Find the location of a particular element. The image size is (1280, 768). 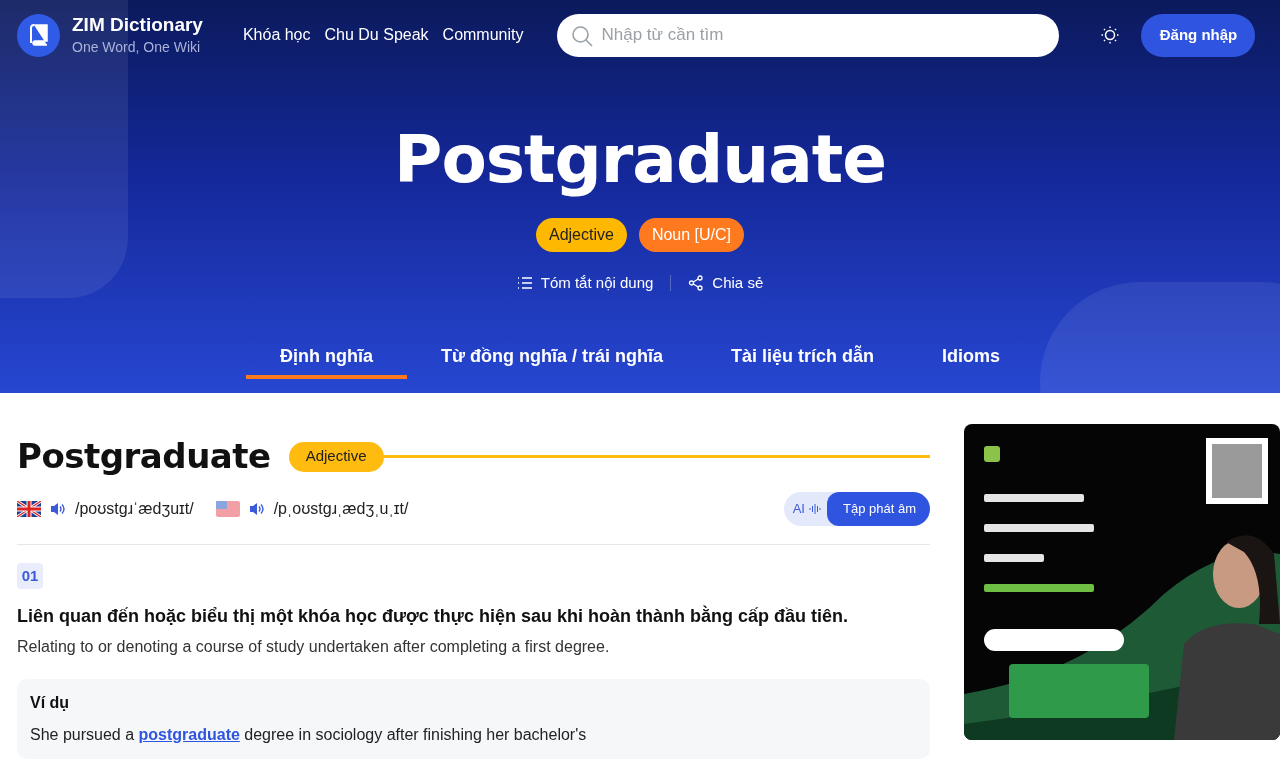

pronunciation-text: /poʊstgɹˈædʒuɪt/ is located at coordinates (134, 509).